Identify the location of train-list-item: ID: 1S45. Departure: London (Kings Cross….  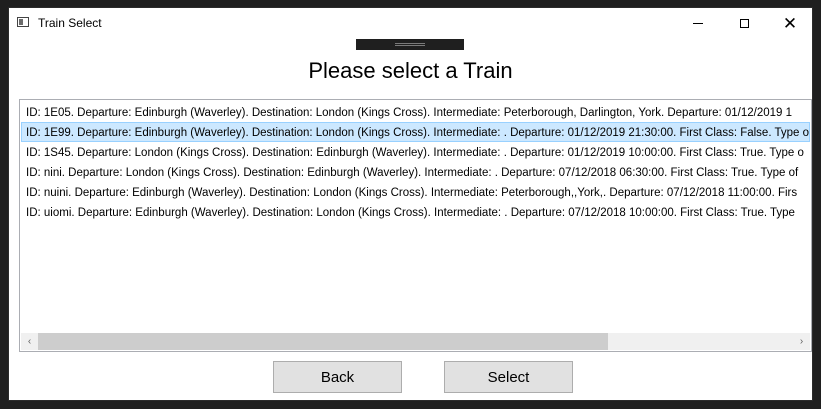
(415, 152).